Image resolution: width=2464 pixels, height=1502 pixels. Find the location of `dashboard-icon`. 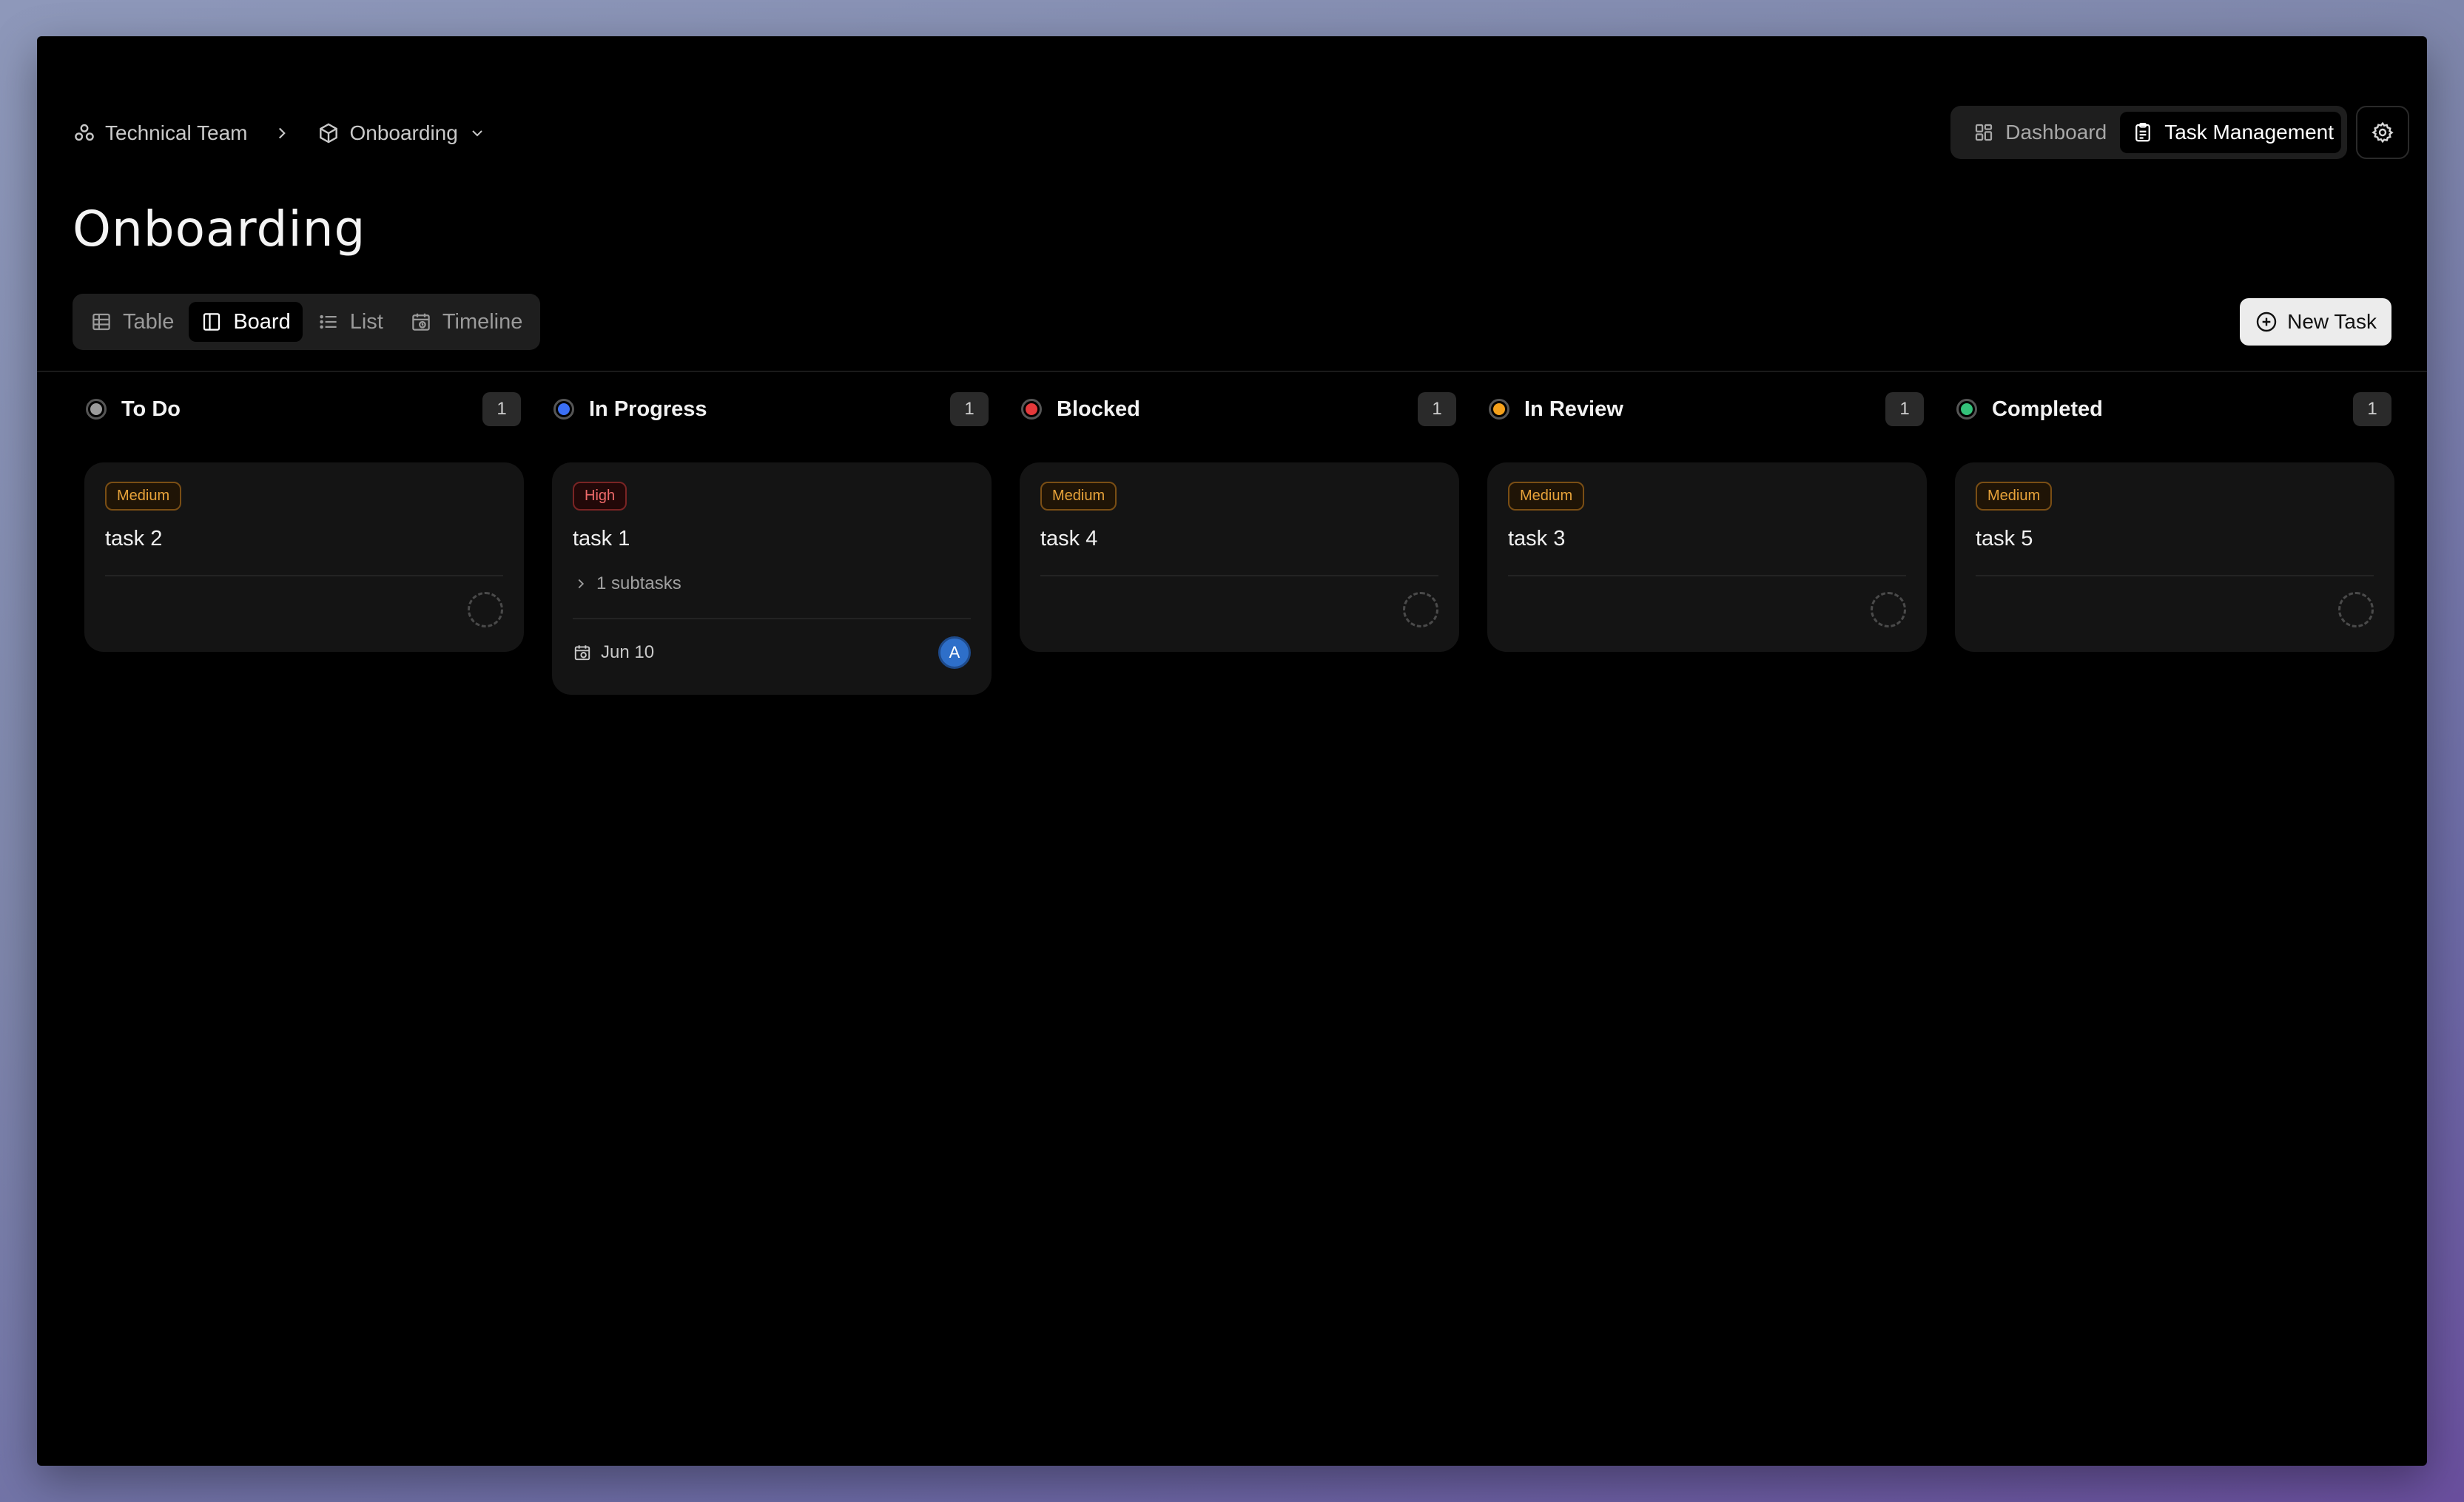

dashboard-icon is located at coordinates (1984, 132).